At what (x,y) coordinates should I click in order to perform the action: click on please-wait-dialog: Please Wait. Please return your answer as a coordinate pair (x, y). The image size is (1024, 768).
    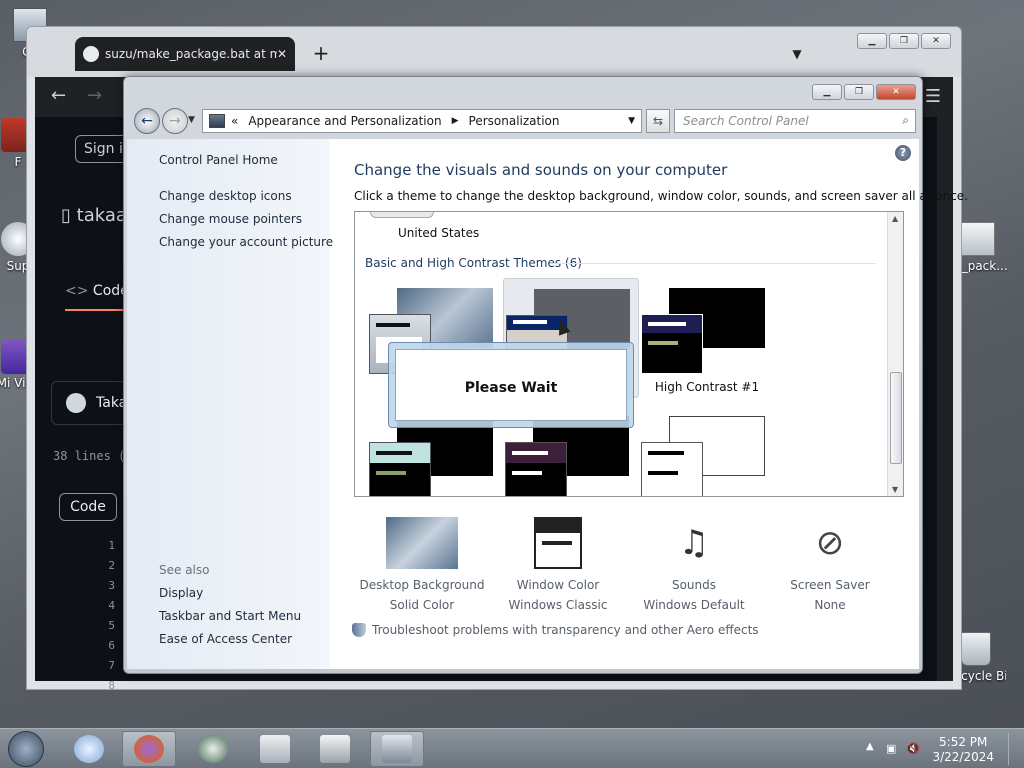
    Looking at the image, I should click on (511, 385).